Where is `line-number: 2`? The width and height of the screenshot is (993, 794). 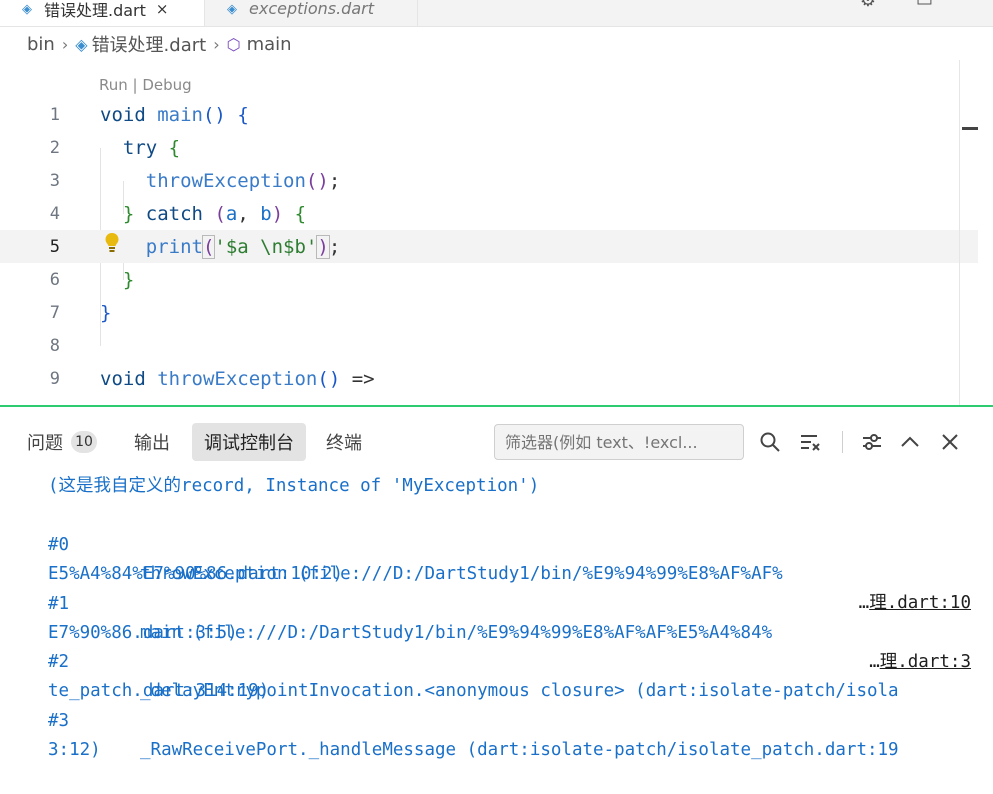 line-number: 2 is located at coordinates (54, 147).